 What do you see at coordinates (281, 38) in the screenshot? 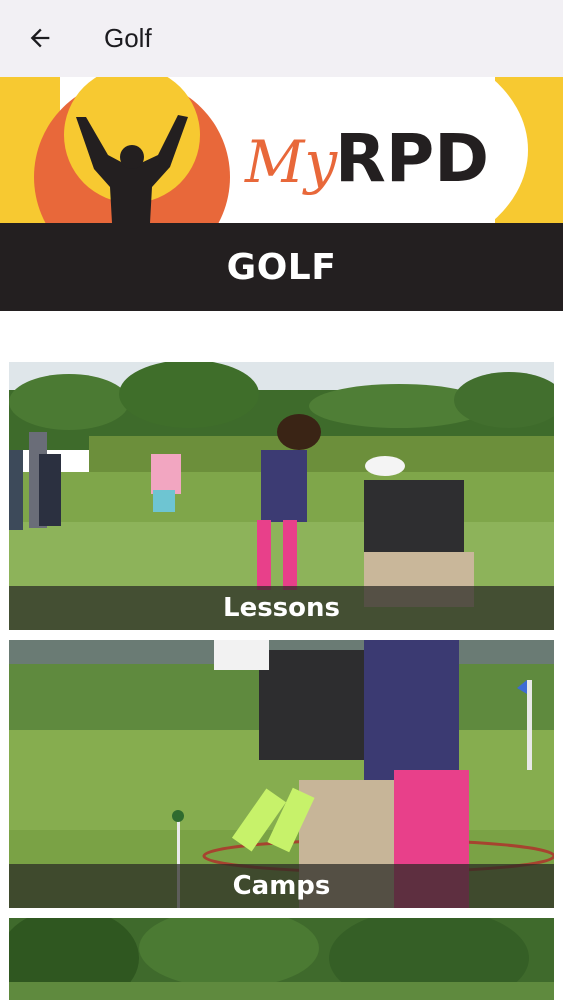
I see `app-bar: Golf` at bounding box center [281, 38].